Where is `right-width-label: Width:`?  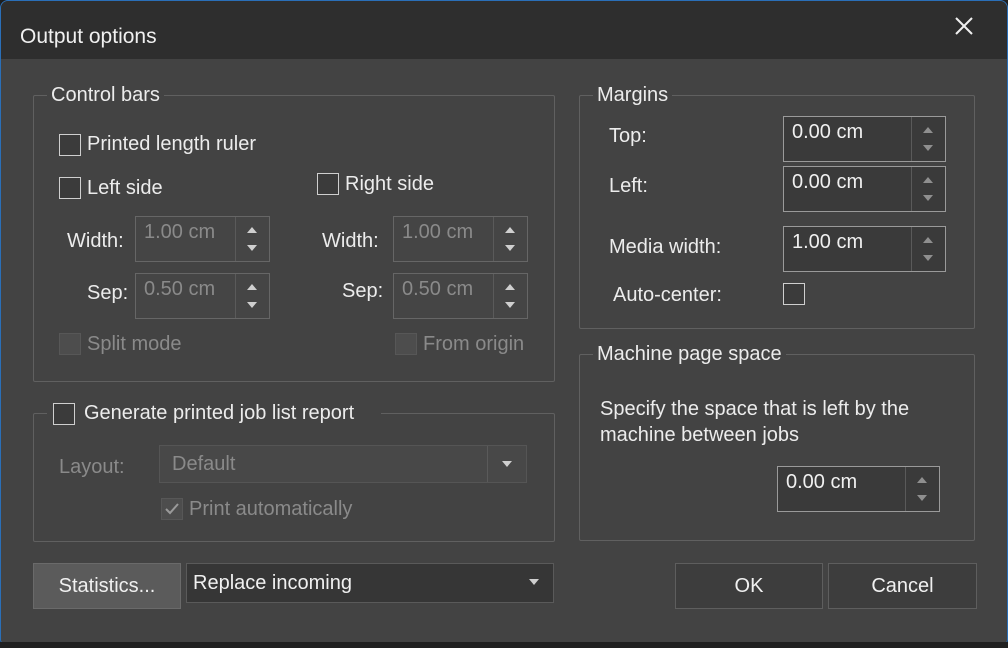
right-width-label: Width: is located at coordinates (350, 241).